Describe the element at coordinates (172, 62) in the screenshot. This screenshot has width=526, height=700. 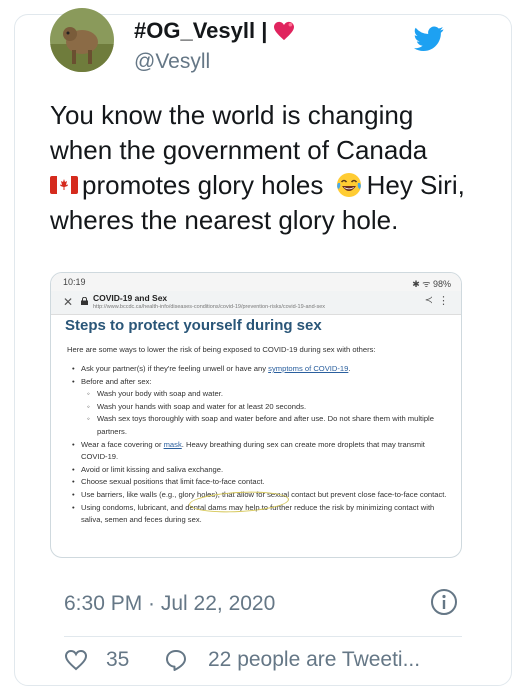
I see `user-handle: @Vesyll` at that location.